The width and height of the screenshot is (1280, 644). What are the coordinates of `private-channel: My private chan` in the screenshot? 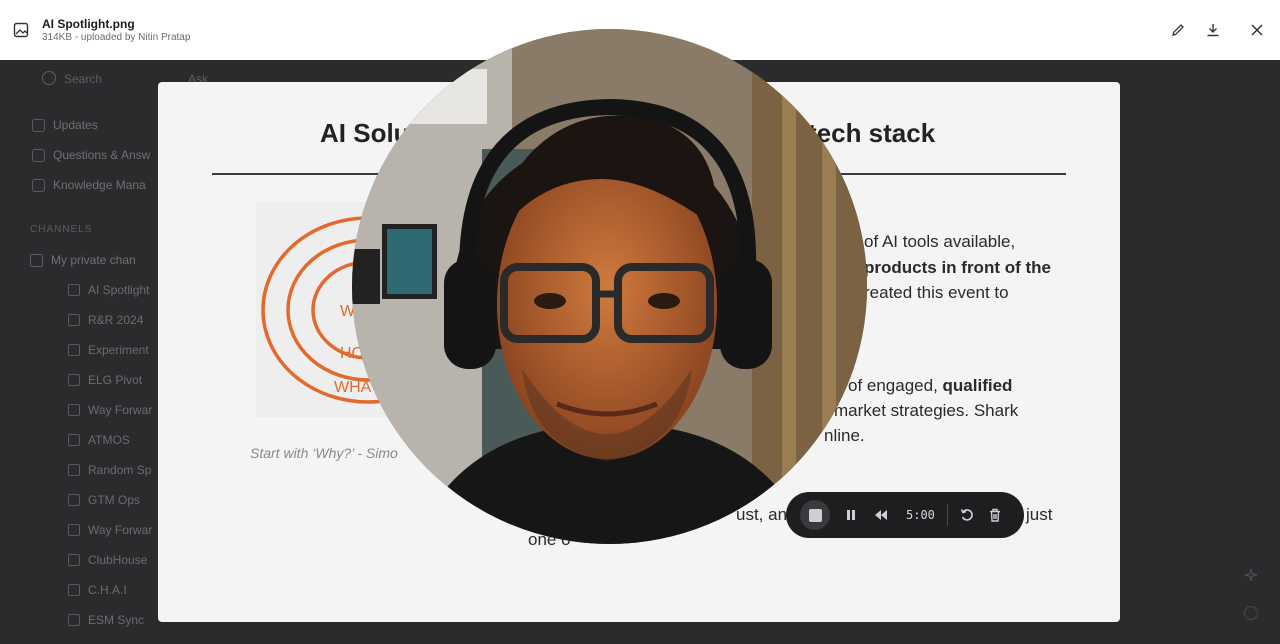 It's located at (83, 260).